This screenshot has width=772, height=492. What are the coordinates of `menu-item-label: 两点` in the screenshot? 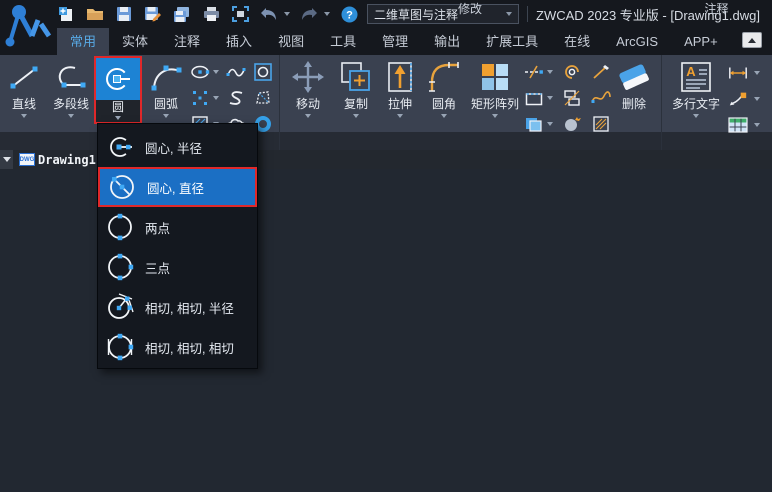 It's located at (158, 228).